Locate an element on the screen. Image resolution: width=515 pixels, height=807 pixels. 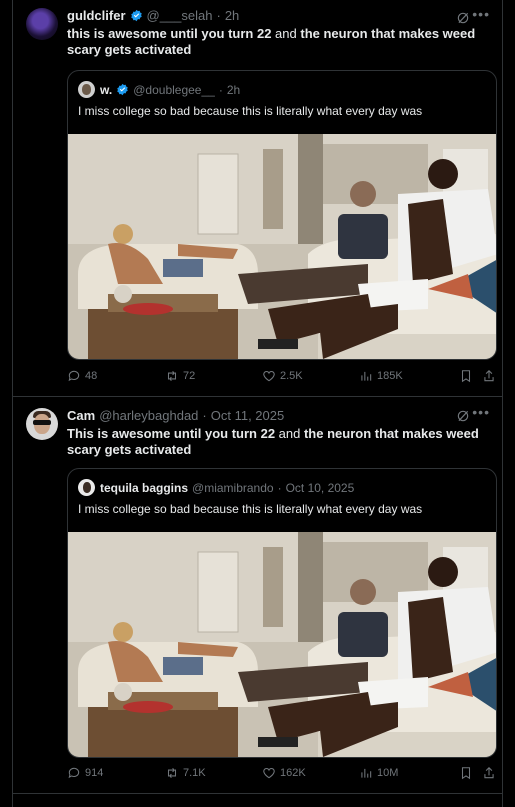
post-time: 2h is located at coordinates (232, 15).